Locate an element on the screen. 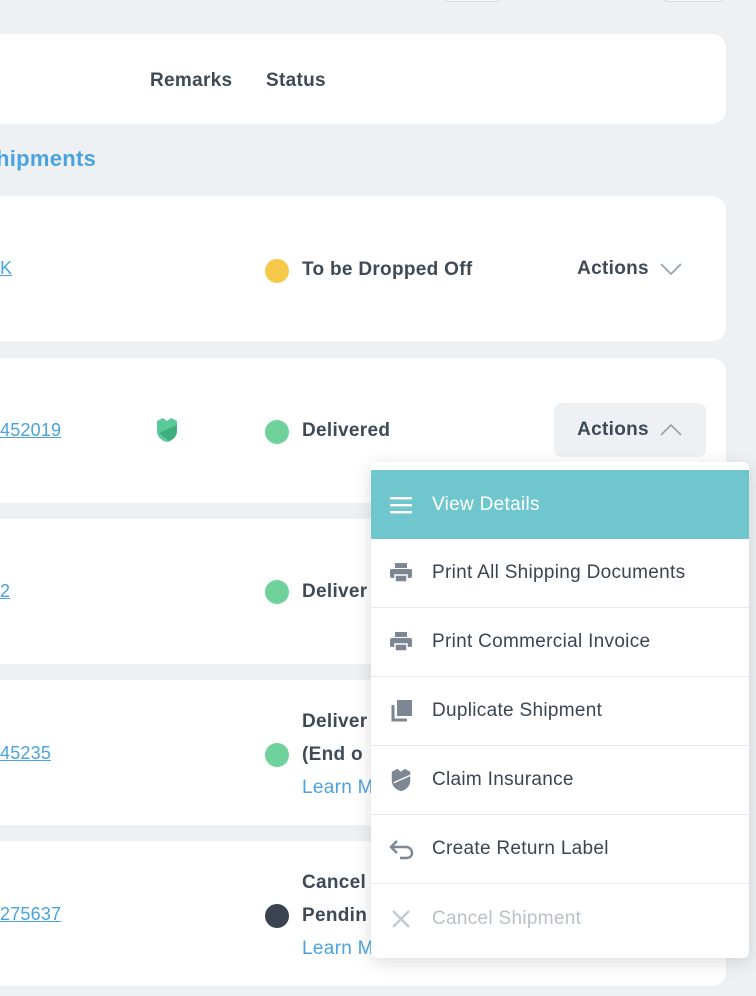  tracking-link: 275637 is located at coordinates (30, 914).